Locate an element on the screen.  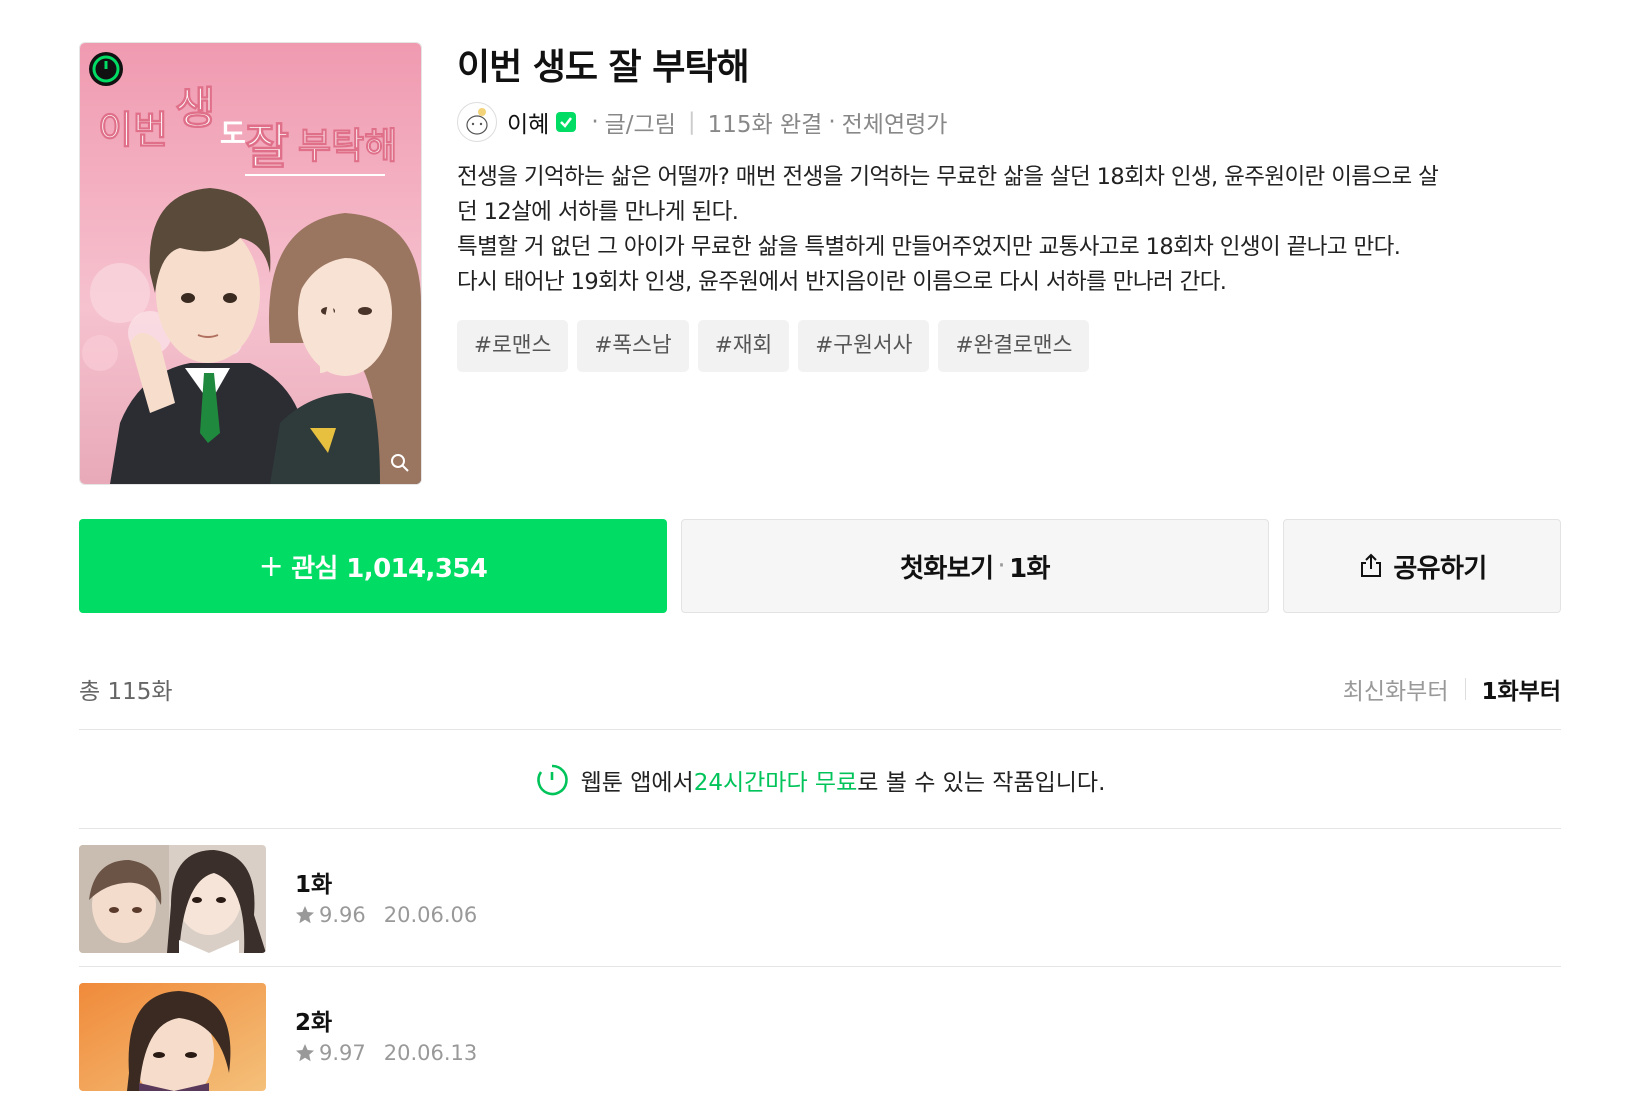
author-name: 이혜 is located at coordinates (528, 122).